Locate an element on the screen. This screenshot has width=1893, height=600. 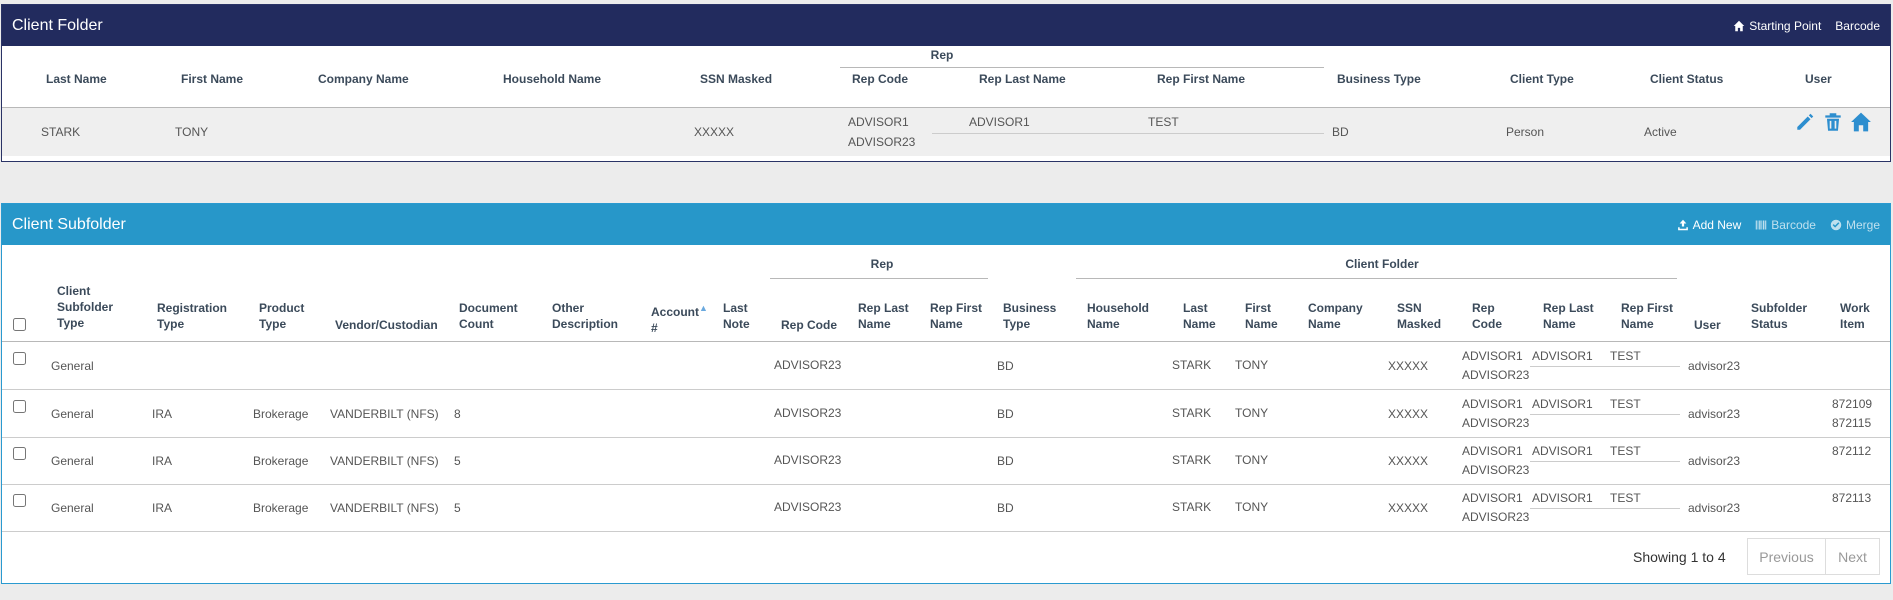
trash-icon is located at coordinates (1833, 122).